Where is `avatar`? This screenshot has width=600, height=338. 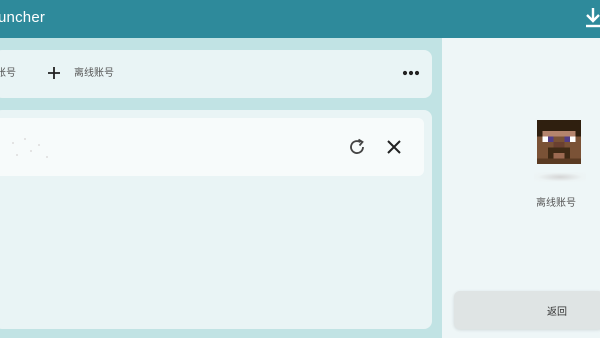
avatar is located at coordinates (559, 142).